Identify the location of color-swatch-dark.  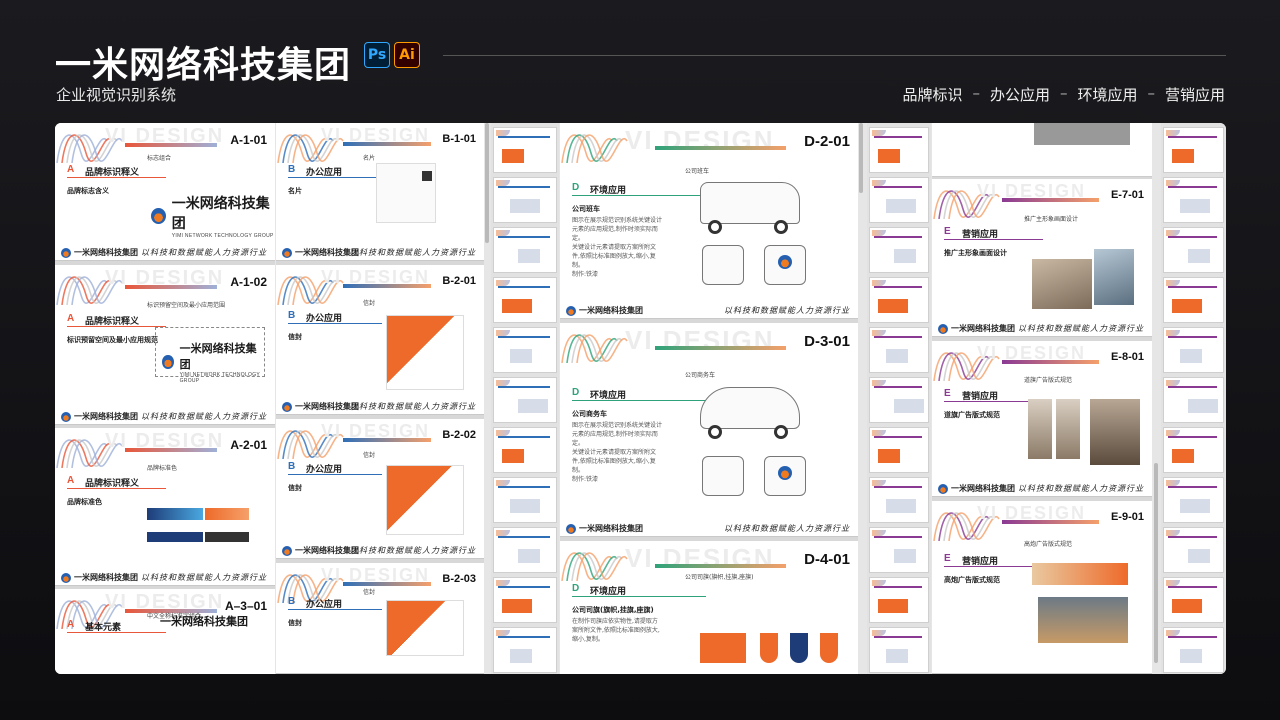
(227, 537).